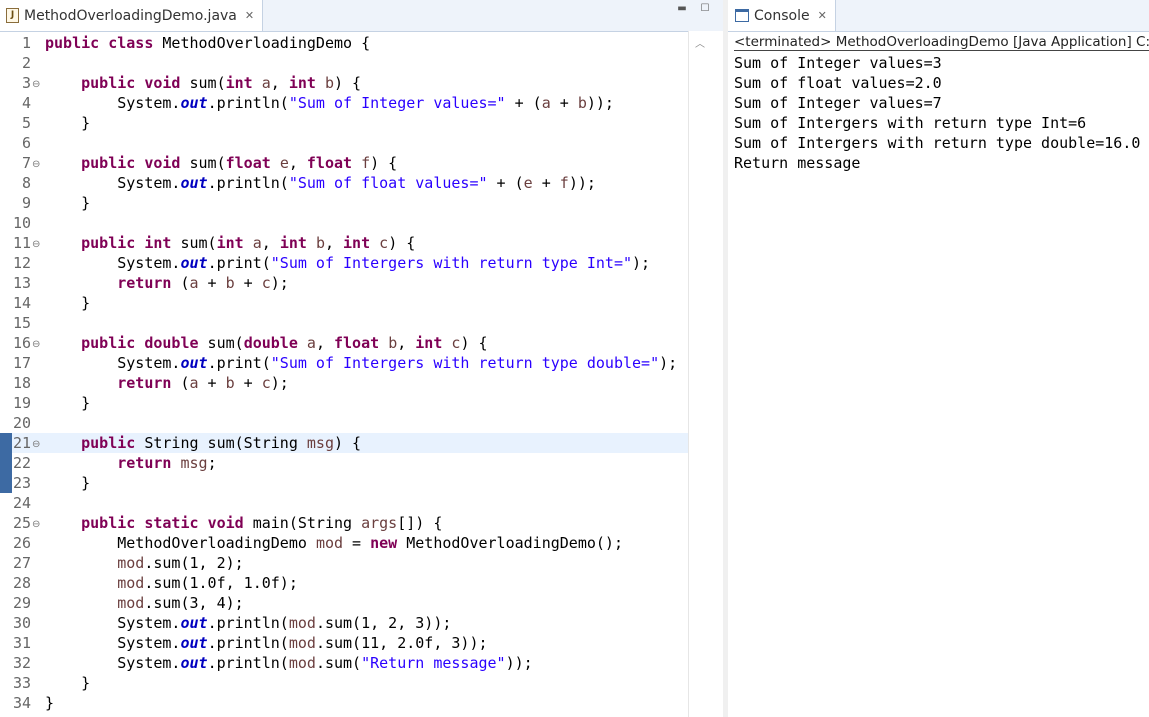  I want to click on code-line: 3 ⊖ public void sum(int a, int b) {, so click(344, 83).